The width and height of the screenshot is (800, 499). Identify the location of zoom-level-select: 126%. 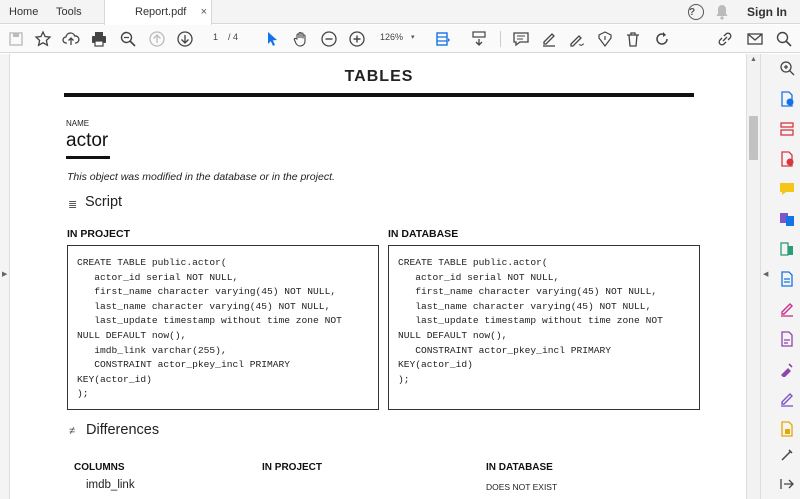
(391, 37).